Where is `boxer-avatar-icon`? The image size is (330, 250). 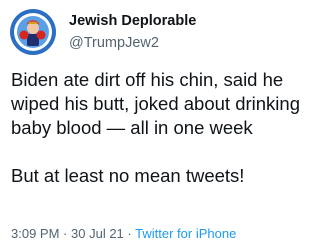
boxer-avatar-icon is located at coordinates (33, 32).